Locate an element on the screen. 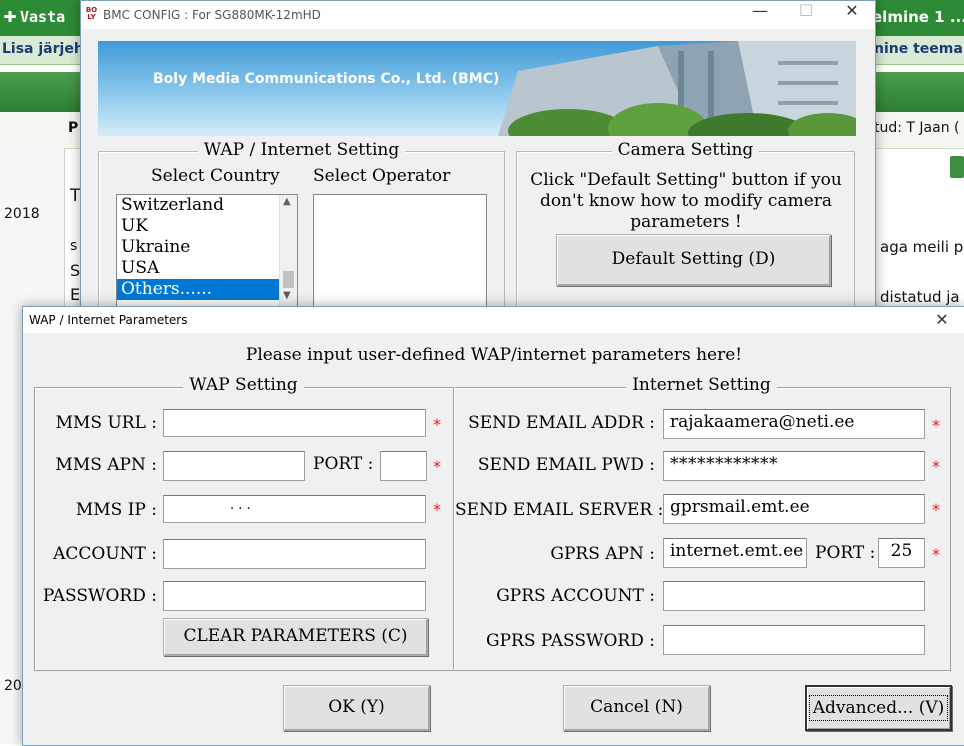 This screenshot has width=964, height=746. advanced-button-label: Advanced... (V) is located at coordinates (878, 708).